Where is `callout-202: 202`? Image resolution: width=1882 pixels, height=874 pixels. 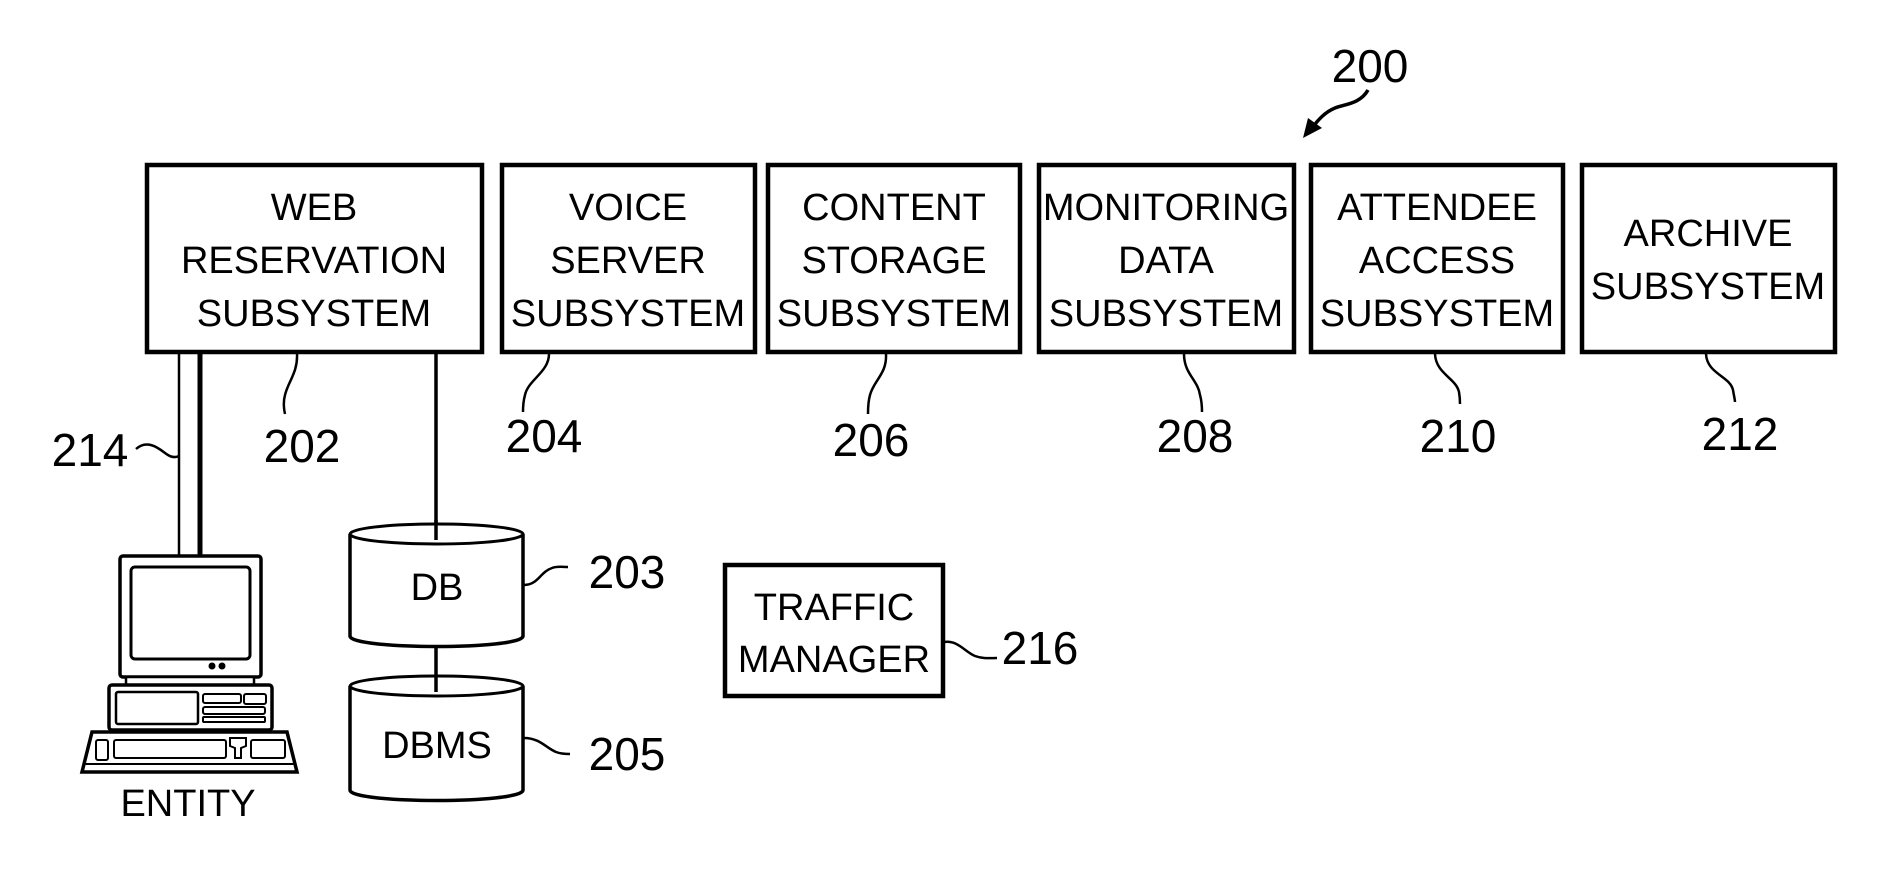
callout-202: 202 is located at coordinates (302, 412).